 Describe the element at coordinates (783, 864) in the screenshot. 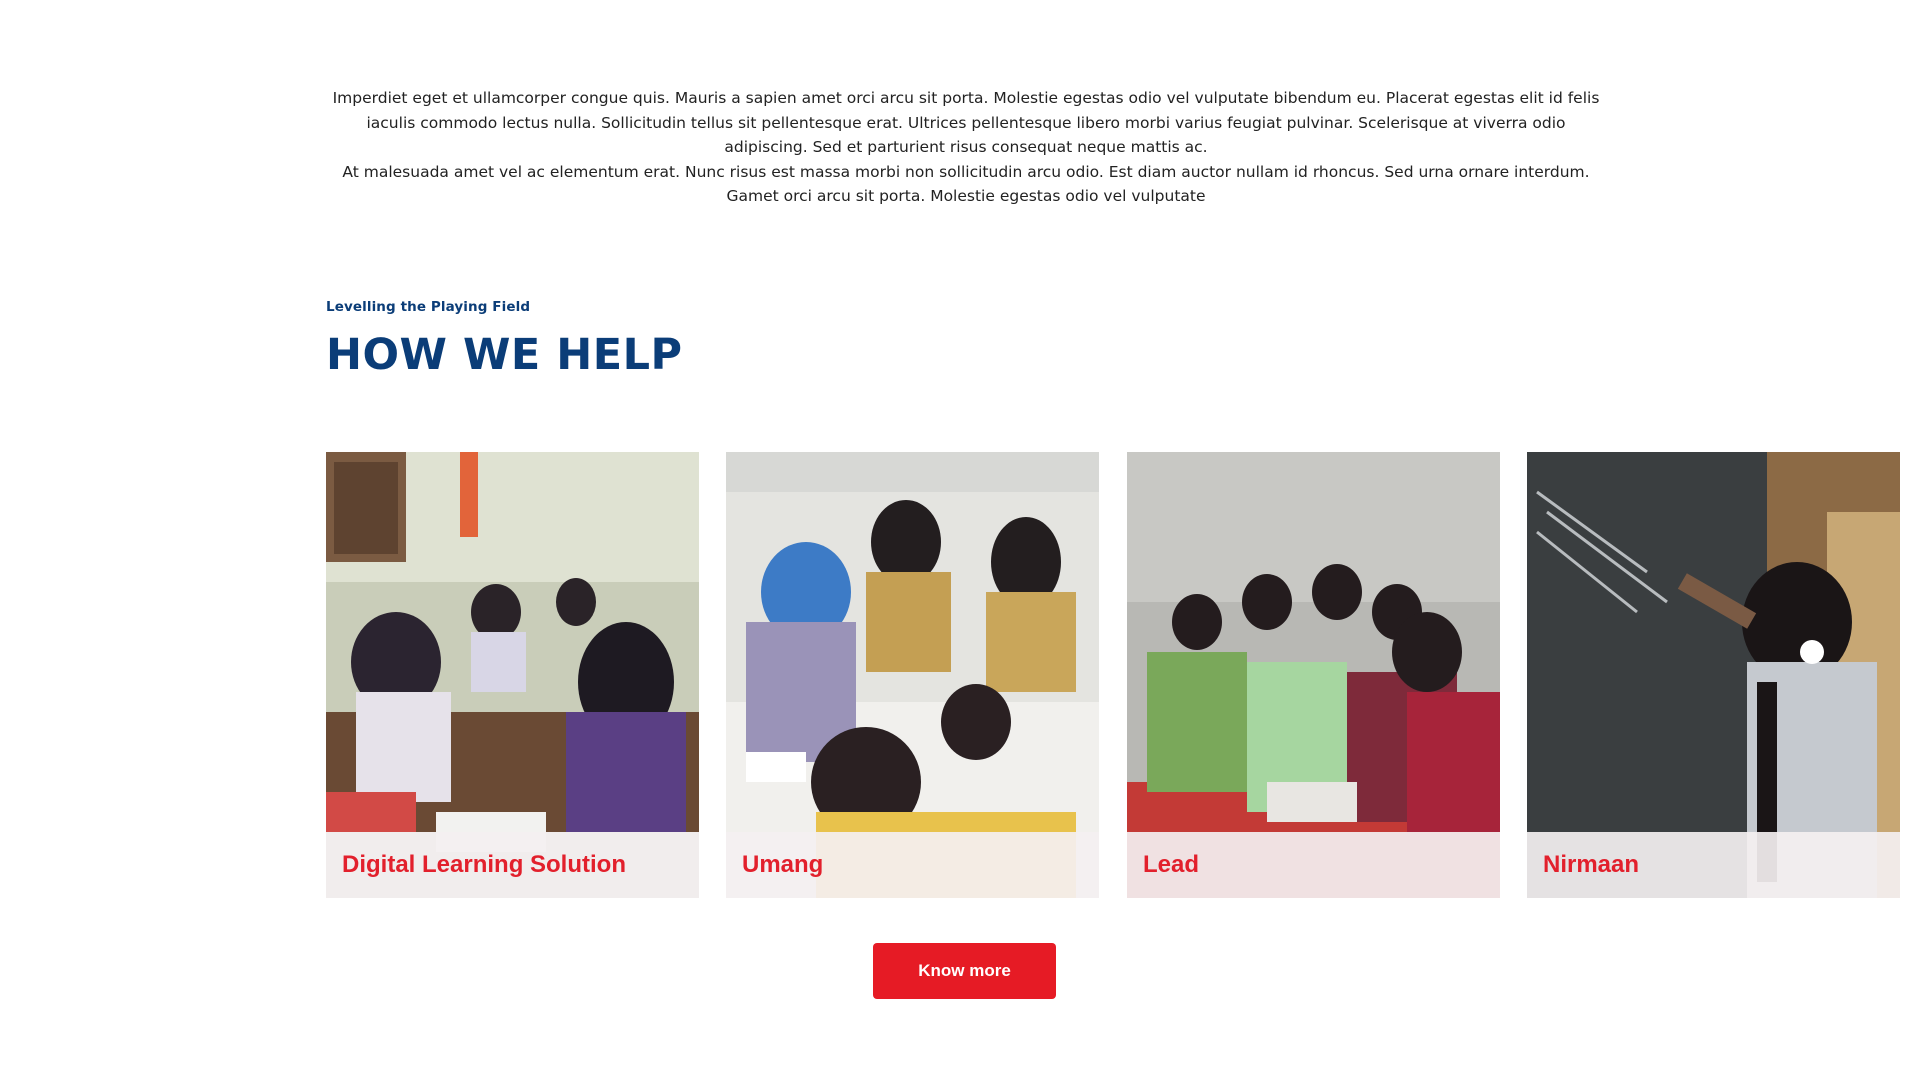

I see `card-title: Umang` at that location.